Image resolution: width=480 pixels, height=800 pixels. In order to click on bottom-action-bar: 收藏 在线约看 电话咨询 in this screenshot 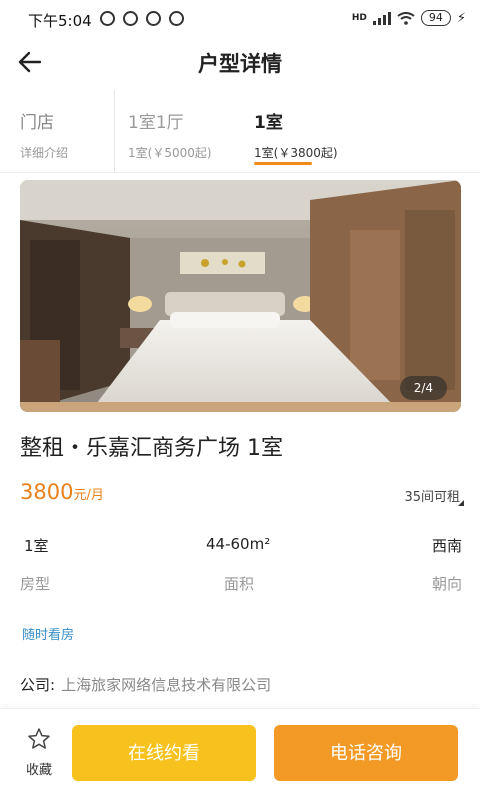, I will do `click(240, 754)`.